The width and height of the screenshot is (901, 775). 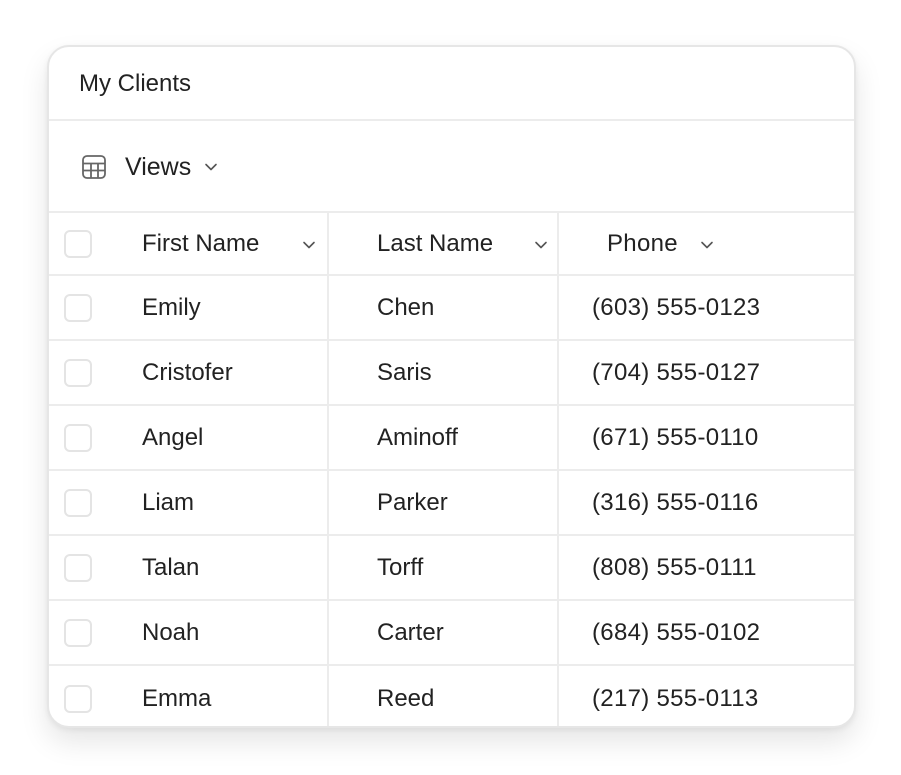 I want to click on phone-value: (603) 555-0123, so click(x=676, y=307).